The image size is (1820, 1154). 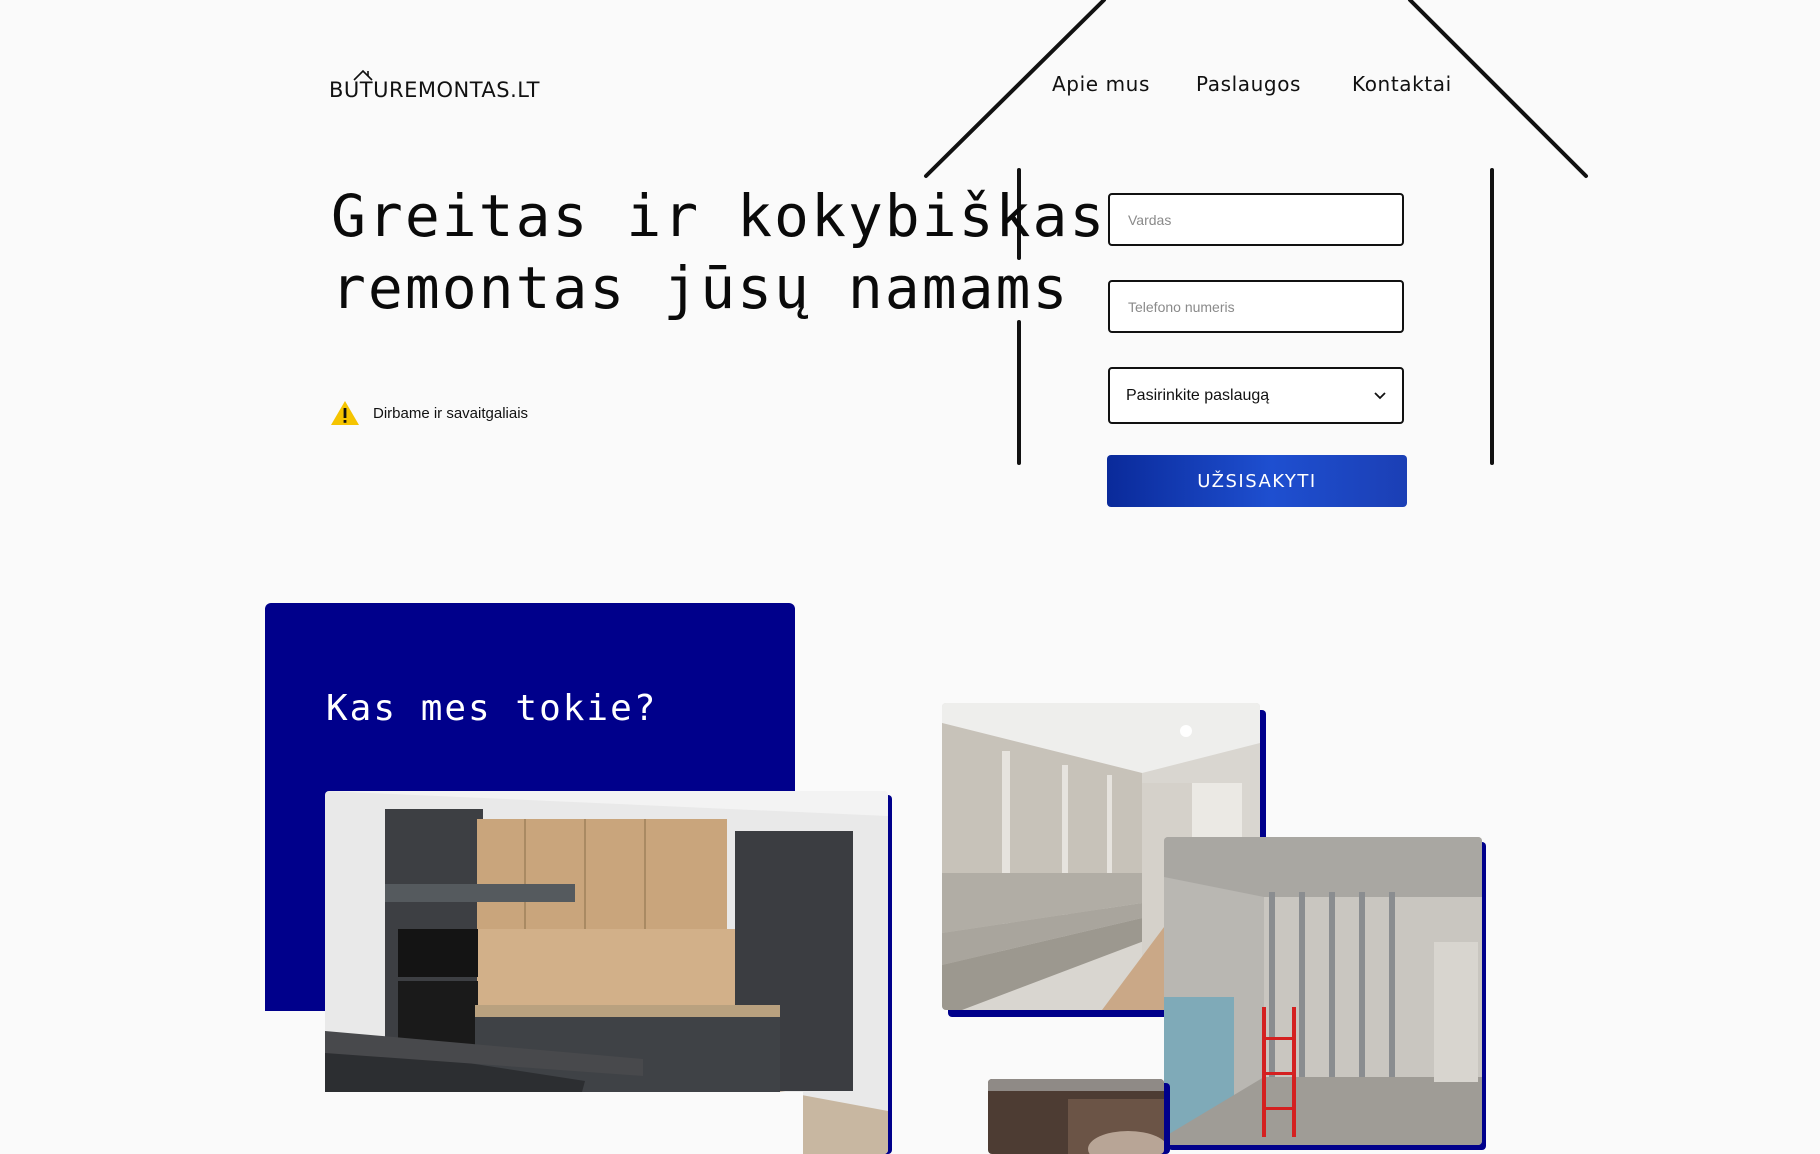 I want to click on name-input, so click(x=1256, y=219).